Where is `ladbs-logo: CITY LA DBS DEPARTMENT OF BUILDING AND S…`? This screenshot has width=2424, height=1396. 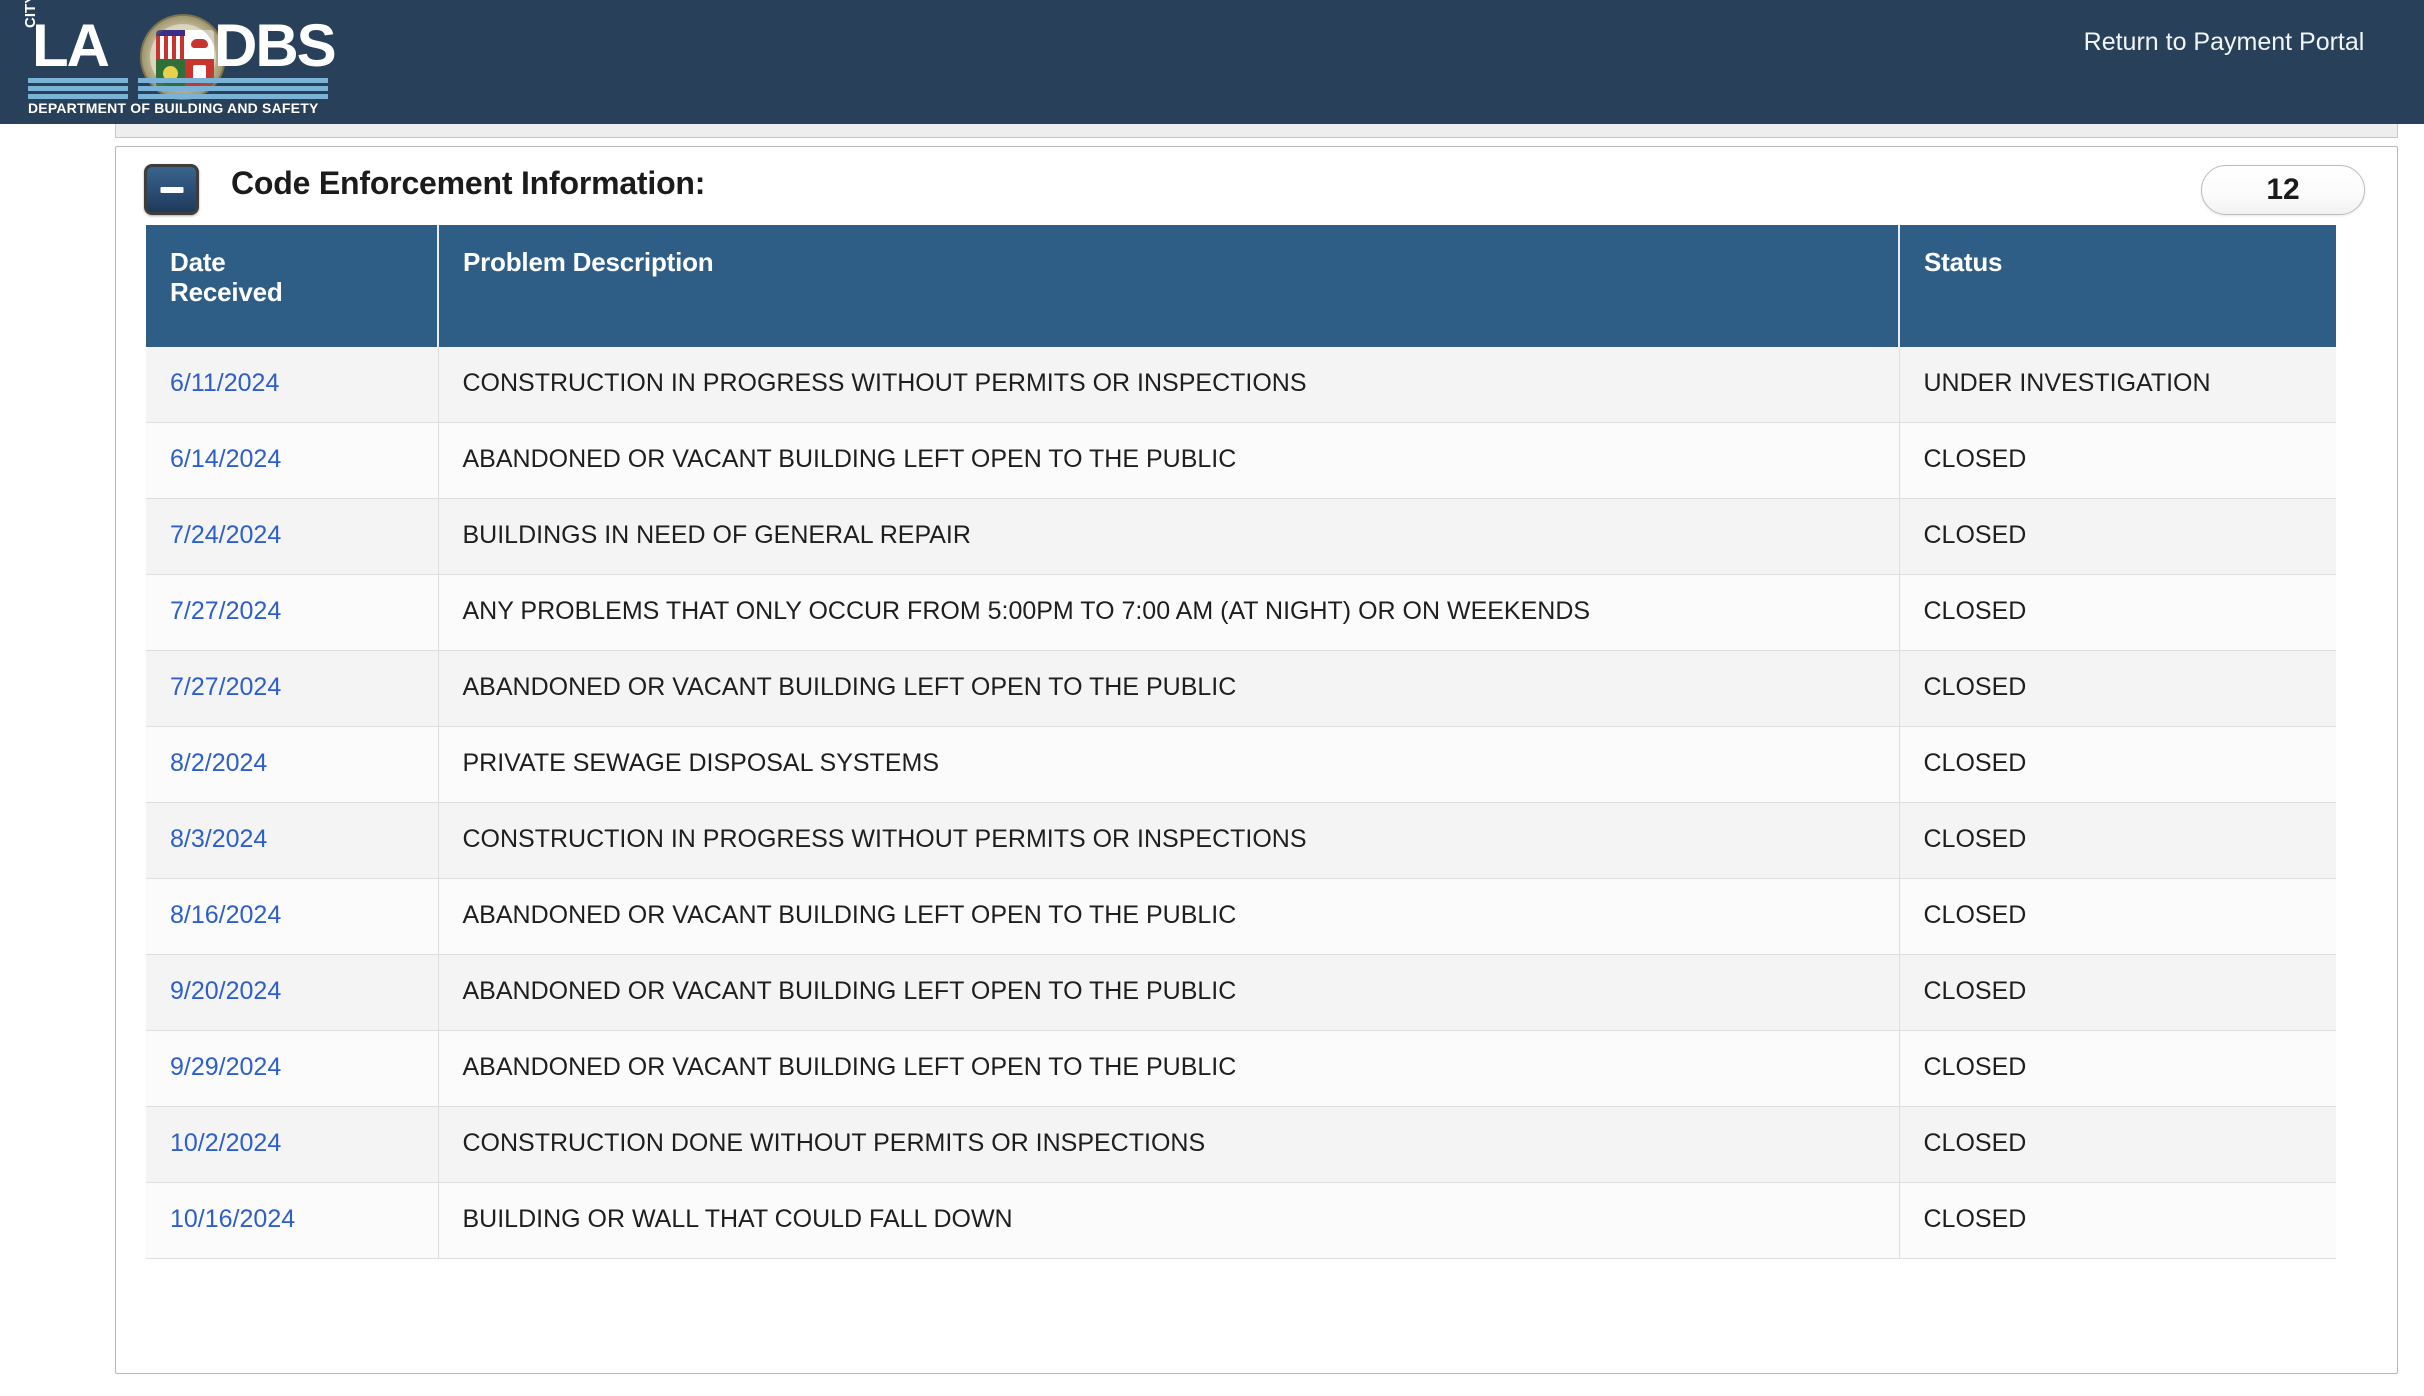
ladbs-logo: CITY LA DBS DEPARTMENT OF BUILDING AND S… is located at coordinates (179, 58).